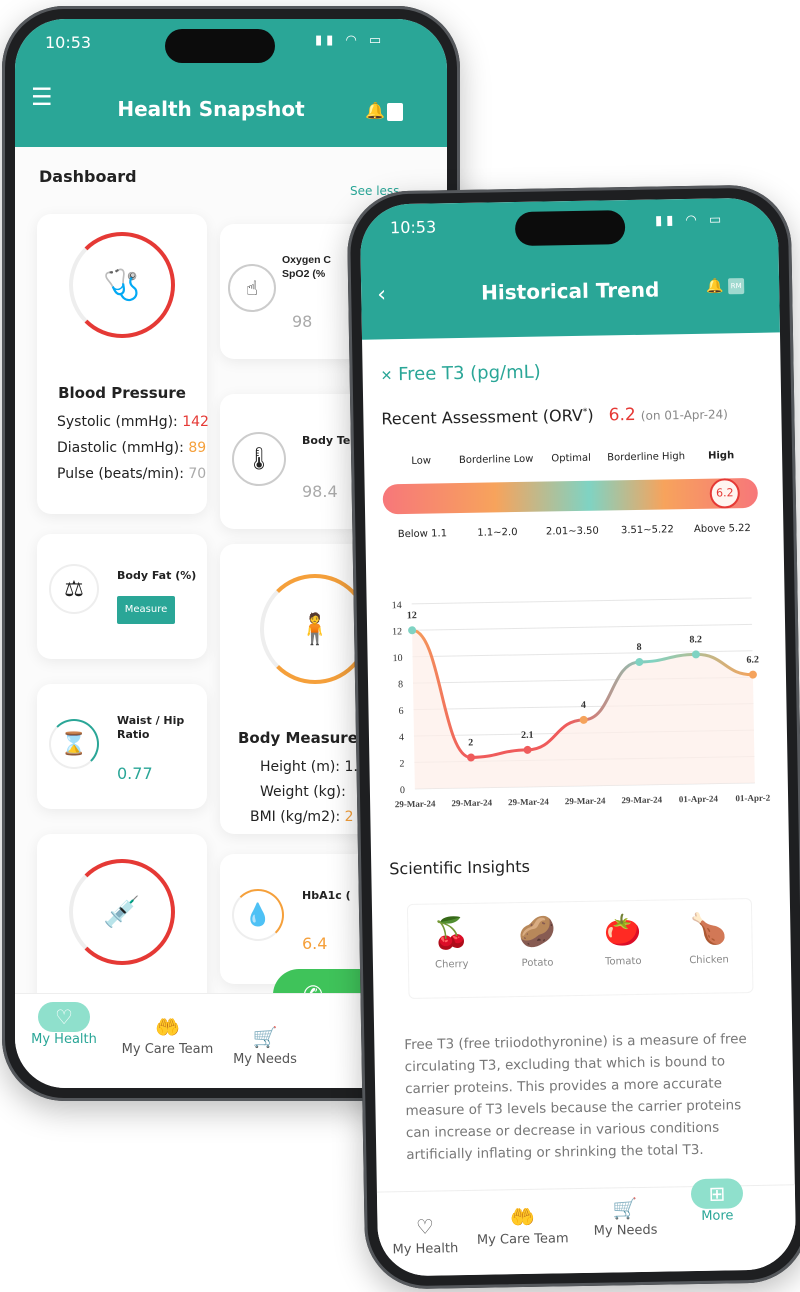 The height and width of the screenshot is (1292, 800). Describe the element at coordinates (725, 493) in the screenshot. I see `range-marker: 6.2` at that location.